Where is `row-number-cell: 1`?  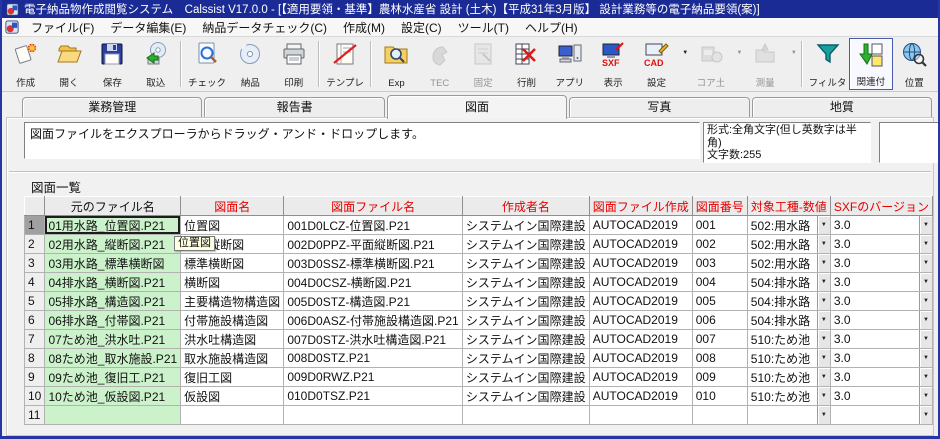 row-number-cell: 1 is located at coordinates (34, 225).